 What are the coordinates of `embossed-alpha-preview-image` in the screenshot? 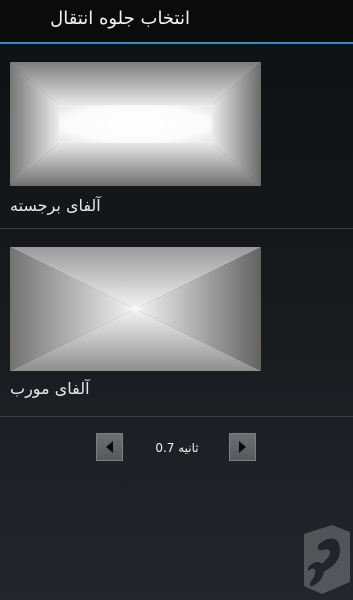 It's located at (135, 124).